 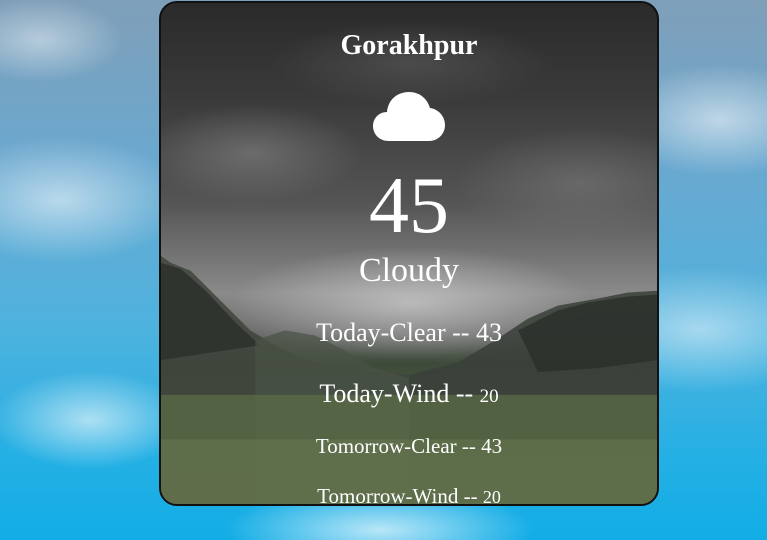 I want to click on temperature-value: 45, so click(x=409, y=206).